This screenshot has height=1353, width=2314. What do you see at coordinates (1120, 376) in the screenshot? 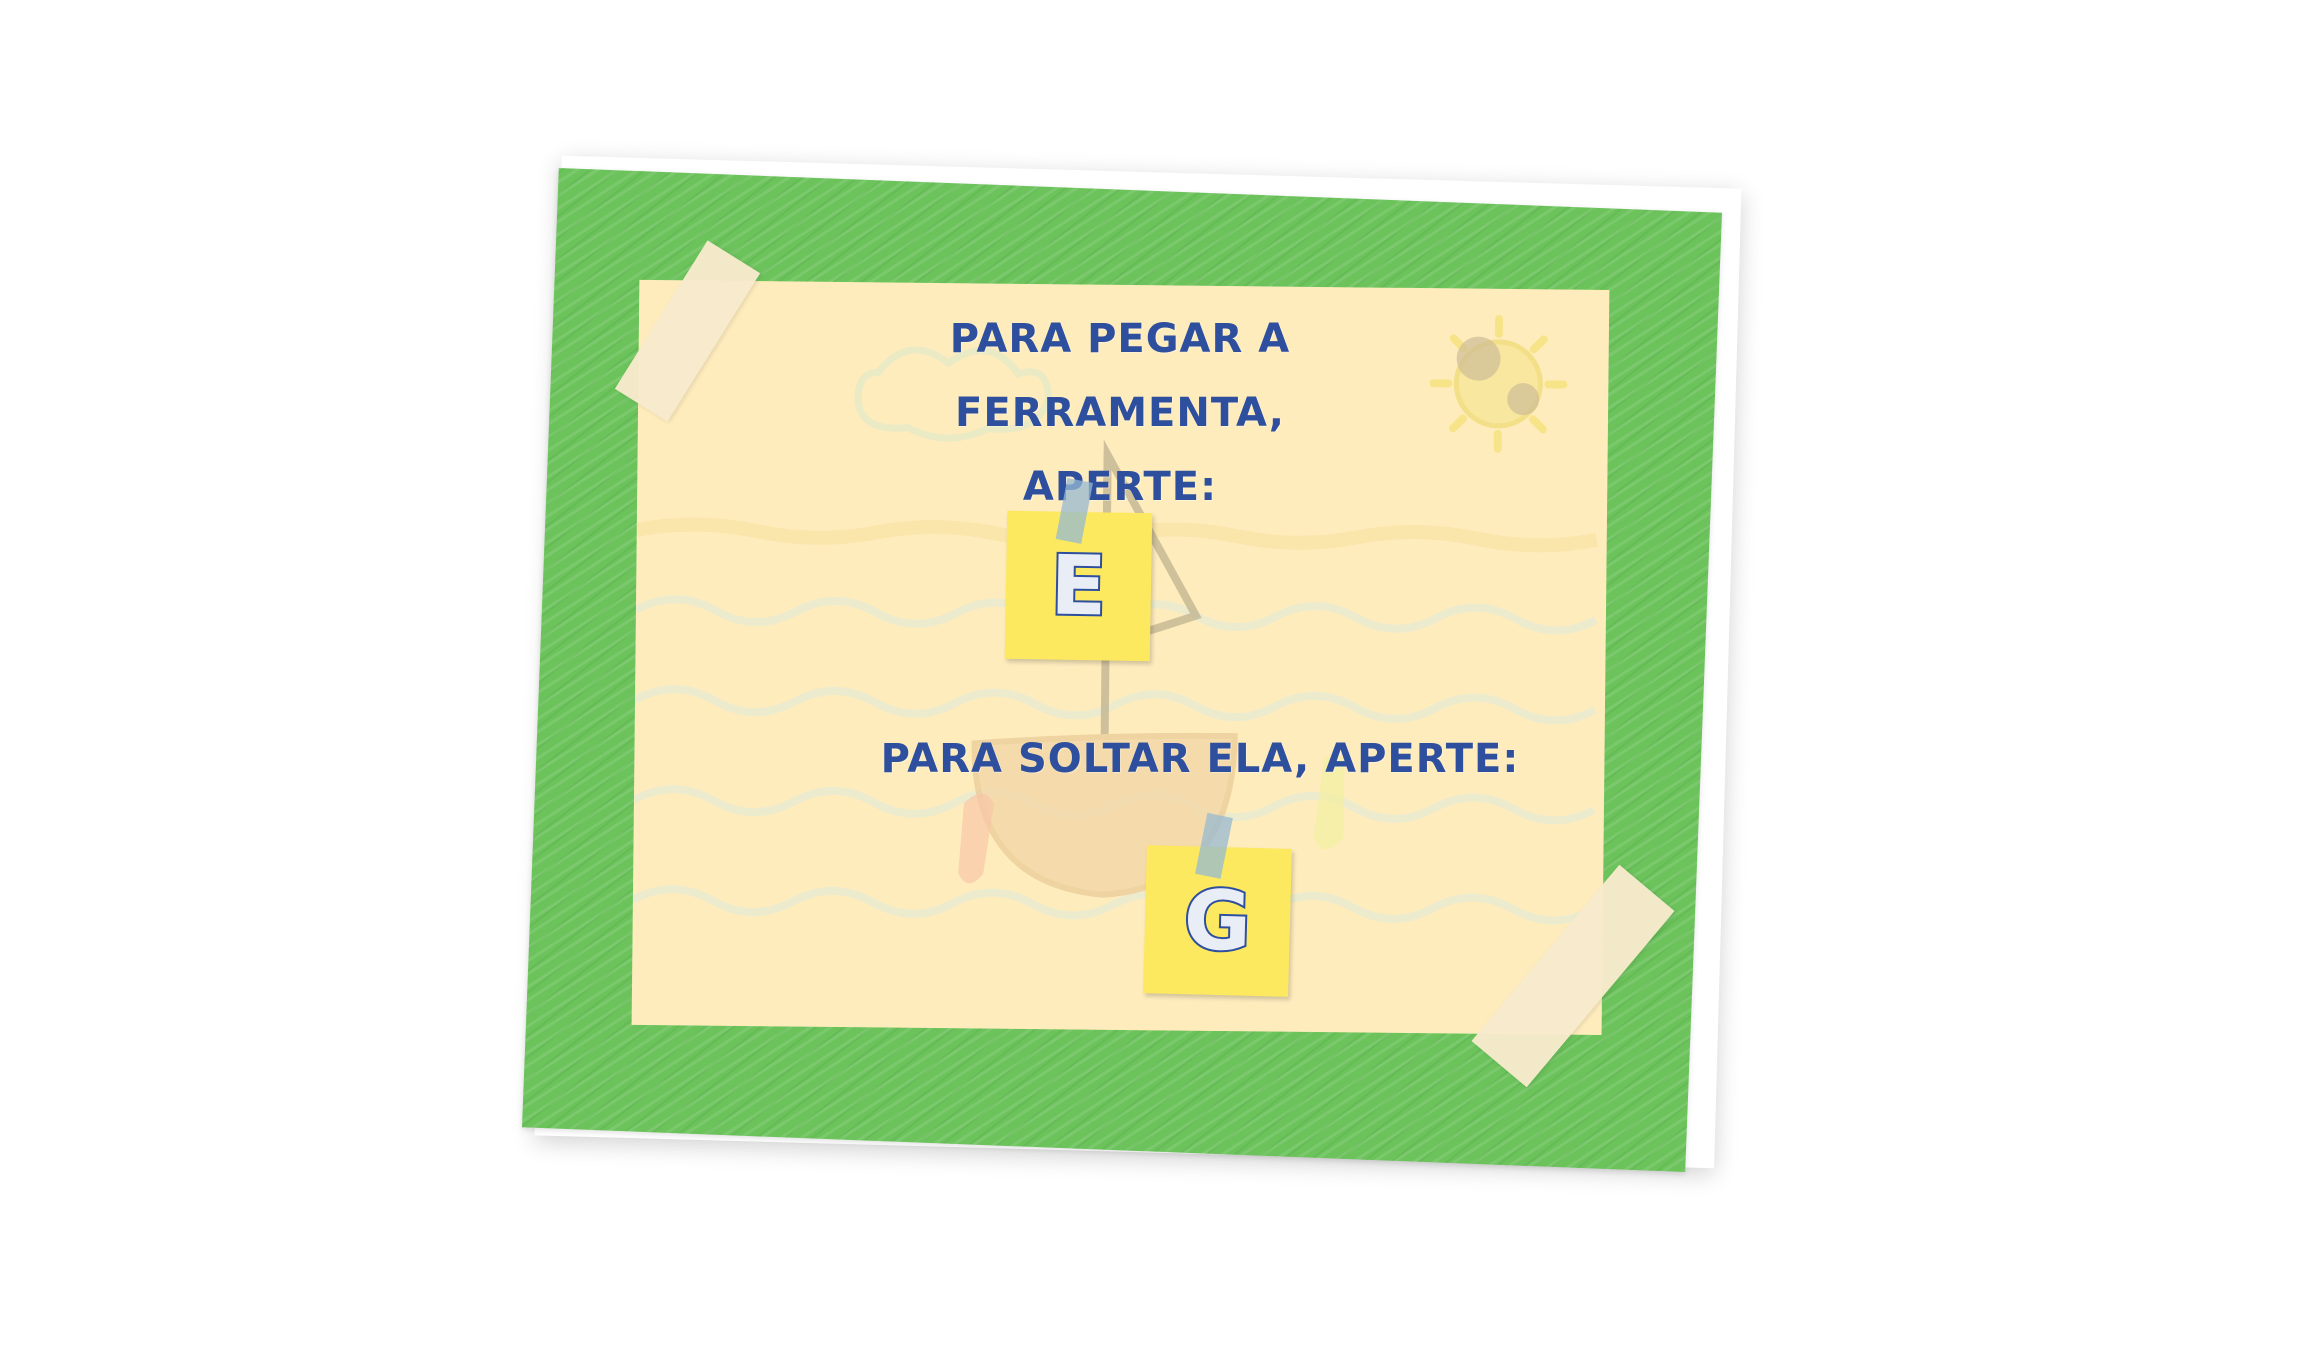
I see `pick-up-instruction-line1: PARA PEGAR A FERRAMENTA,` at bounding box center [1120, 376].